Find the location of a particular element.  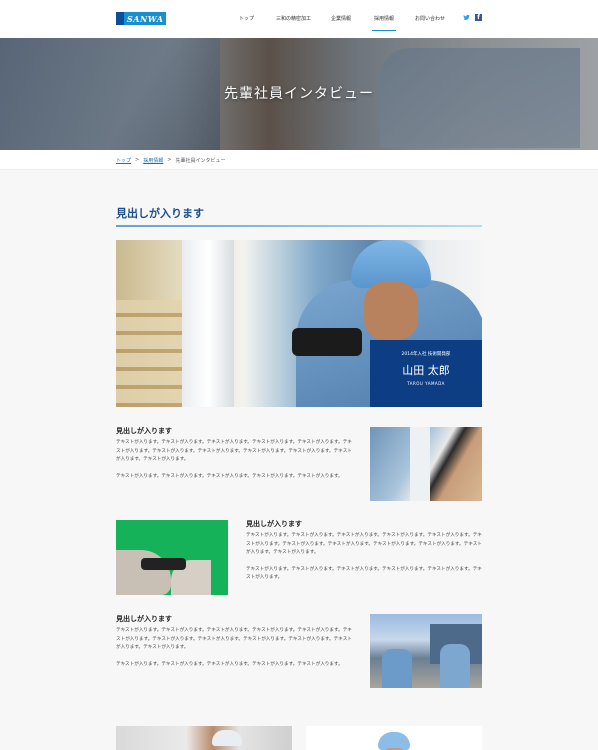

photo-bookshelf is located at coordinates (151, 353).